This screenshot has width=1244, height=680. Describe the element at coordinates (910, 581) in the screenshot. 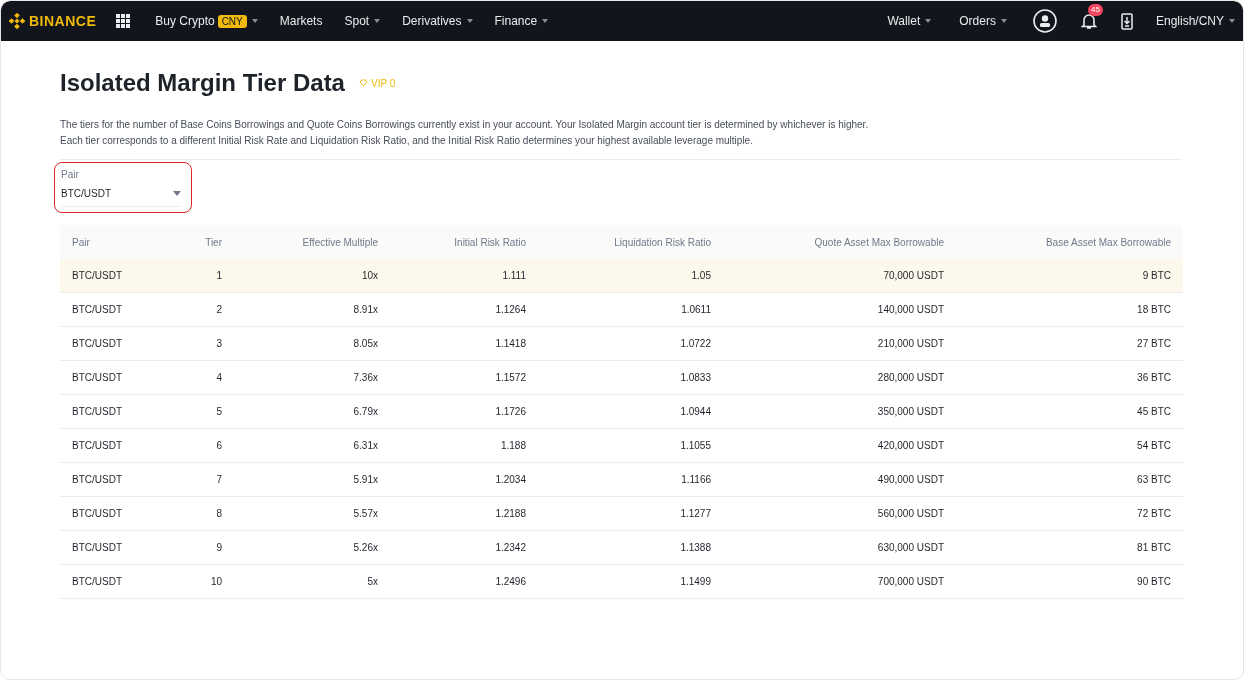

I see `table-cell-text: 700,000 USDT` at that location.